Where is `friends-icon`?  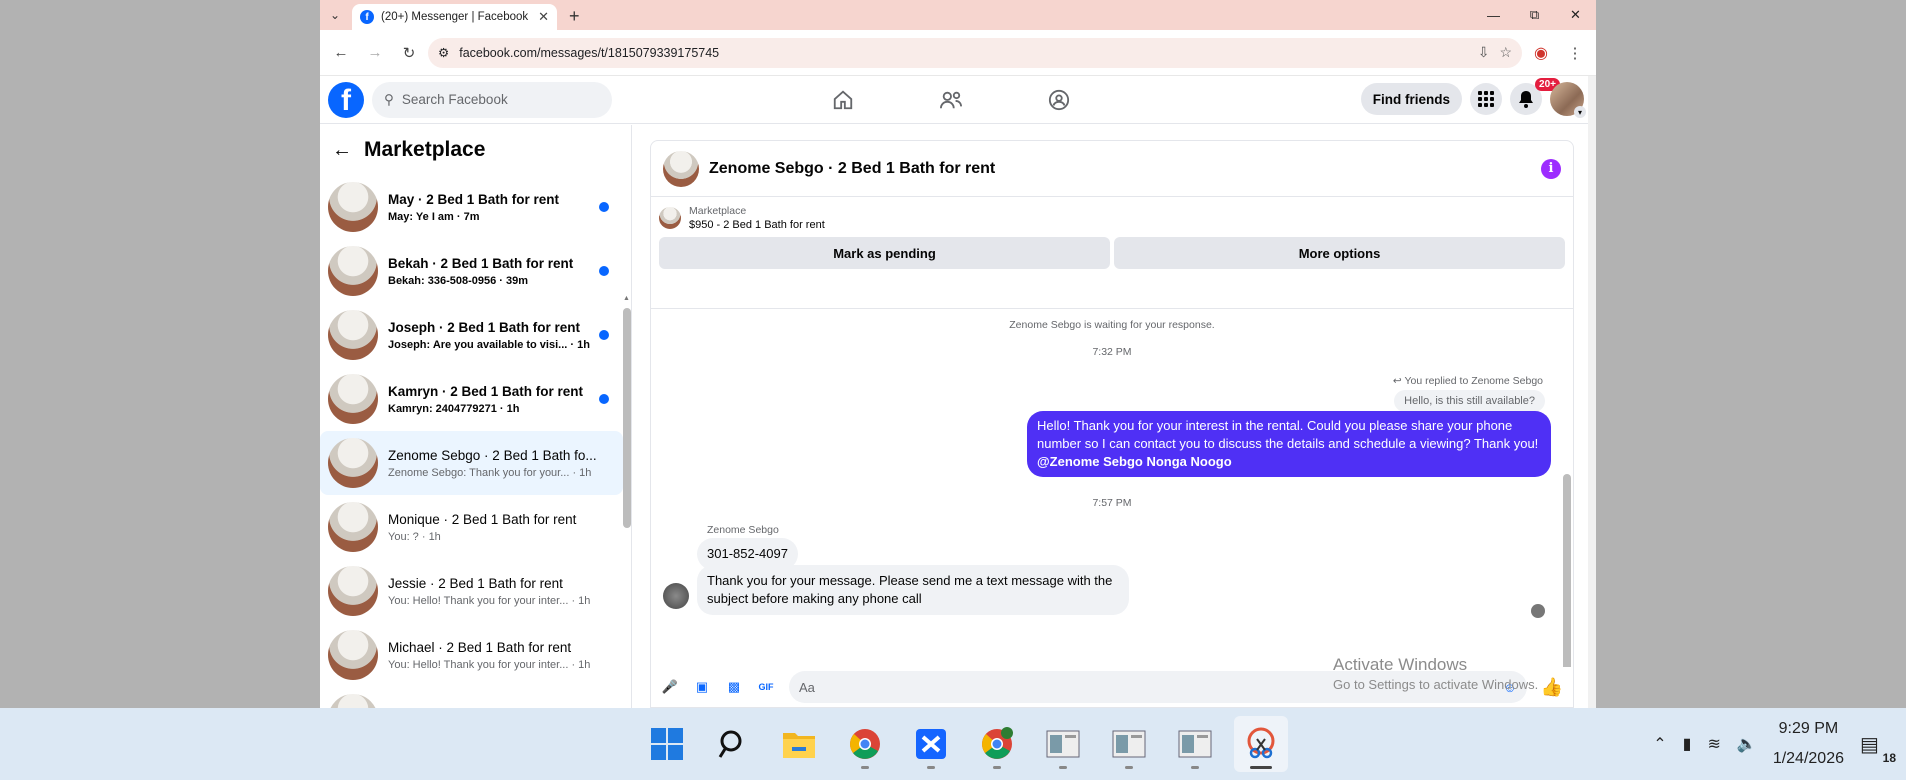 friends-icon is located at coordinates (951, 100).